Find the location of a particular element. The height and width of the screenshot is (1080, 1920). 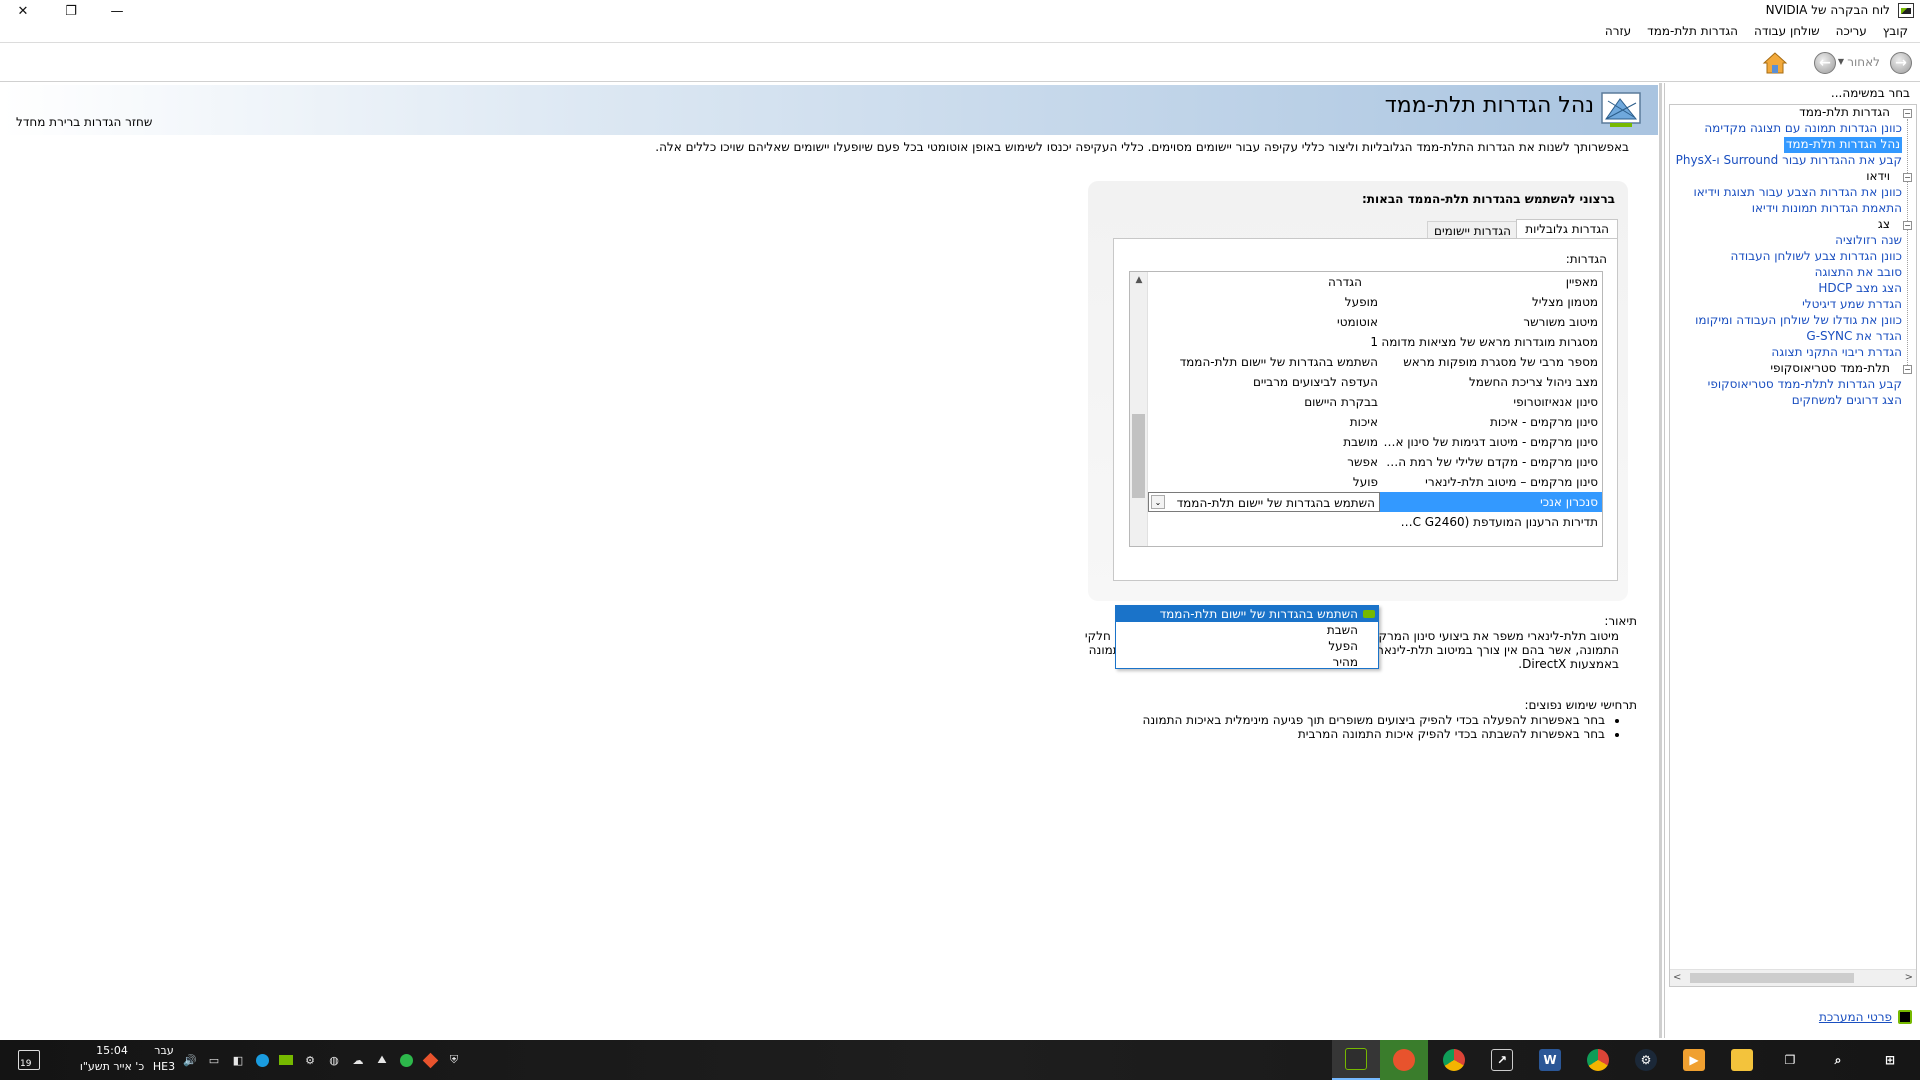

network-icon: ▭ is located at coordinates (214, 1060).